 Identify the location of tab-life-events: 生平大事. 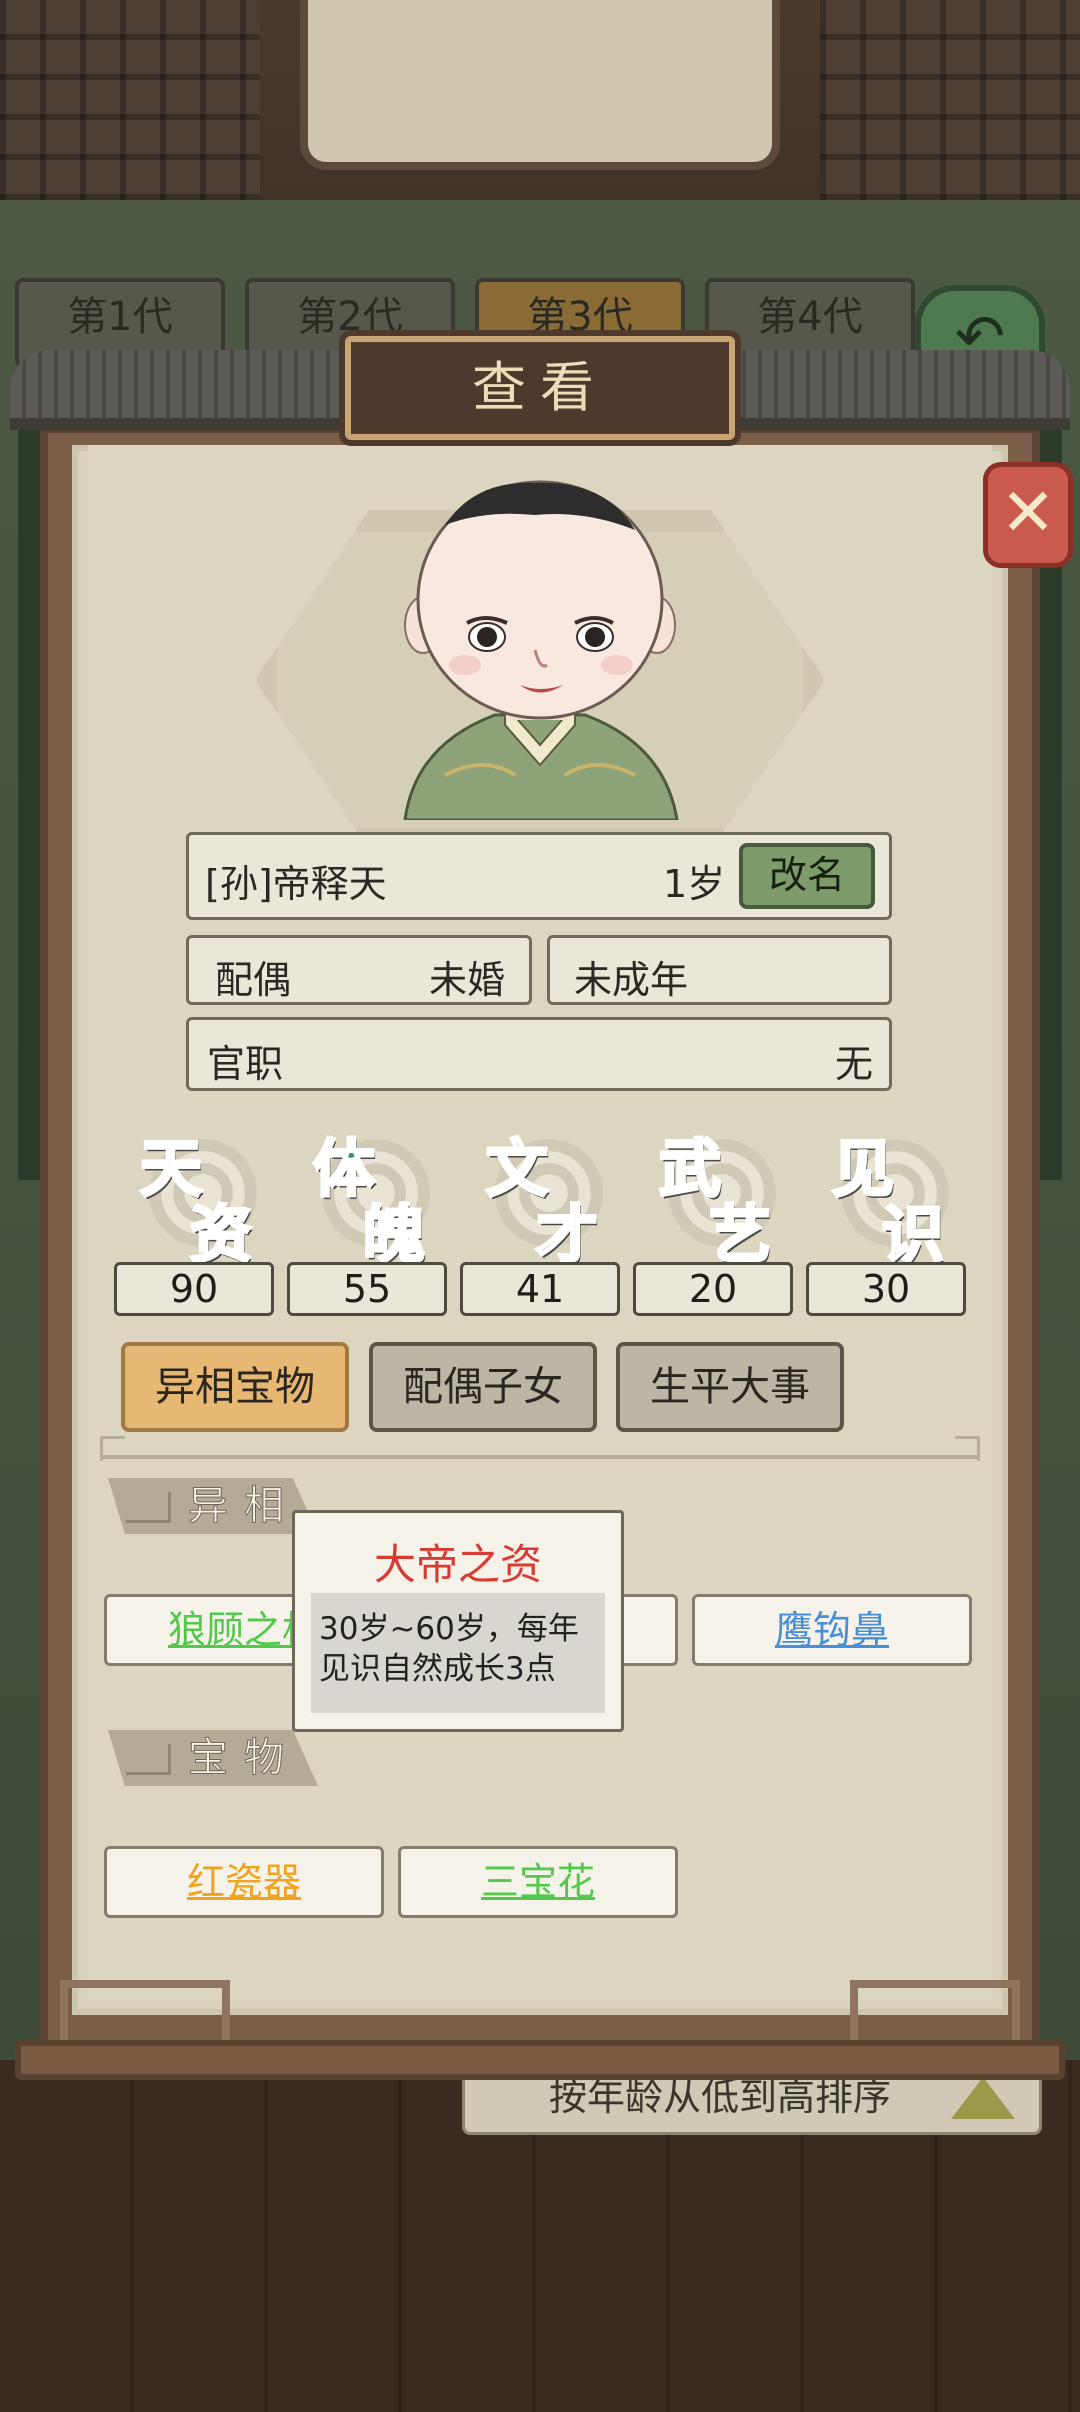
(730, 1387).